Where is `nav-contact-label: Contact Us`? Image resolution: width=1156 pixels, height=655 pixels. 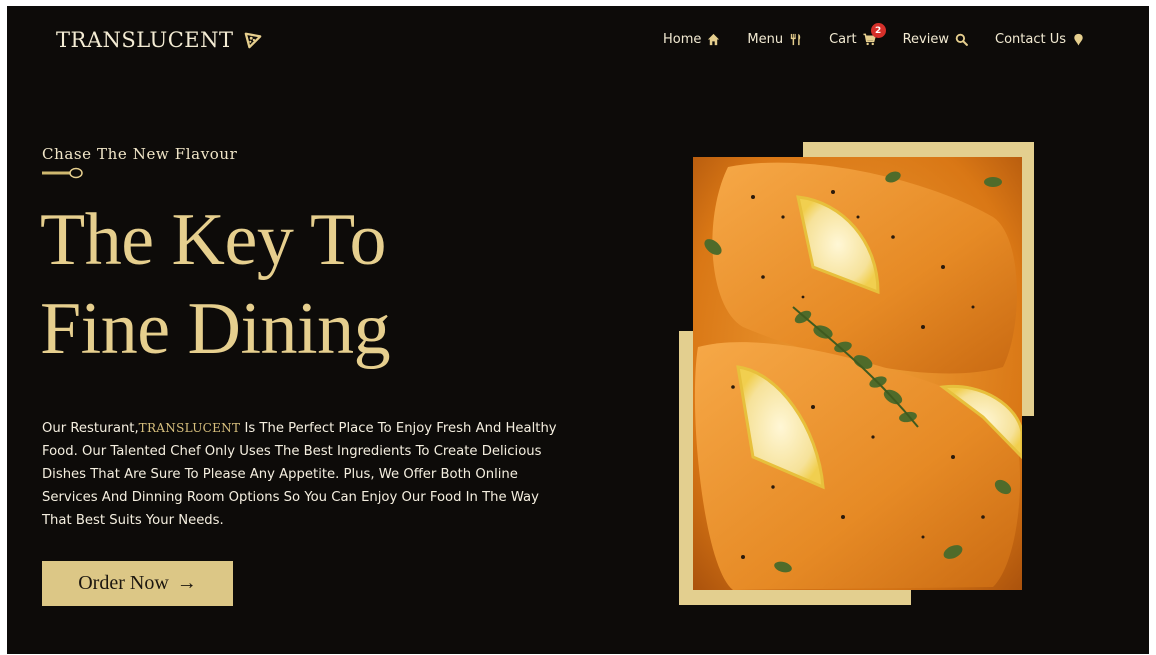
nav-contact-label: Contact Us is located at coordinates (1030, 39).